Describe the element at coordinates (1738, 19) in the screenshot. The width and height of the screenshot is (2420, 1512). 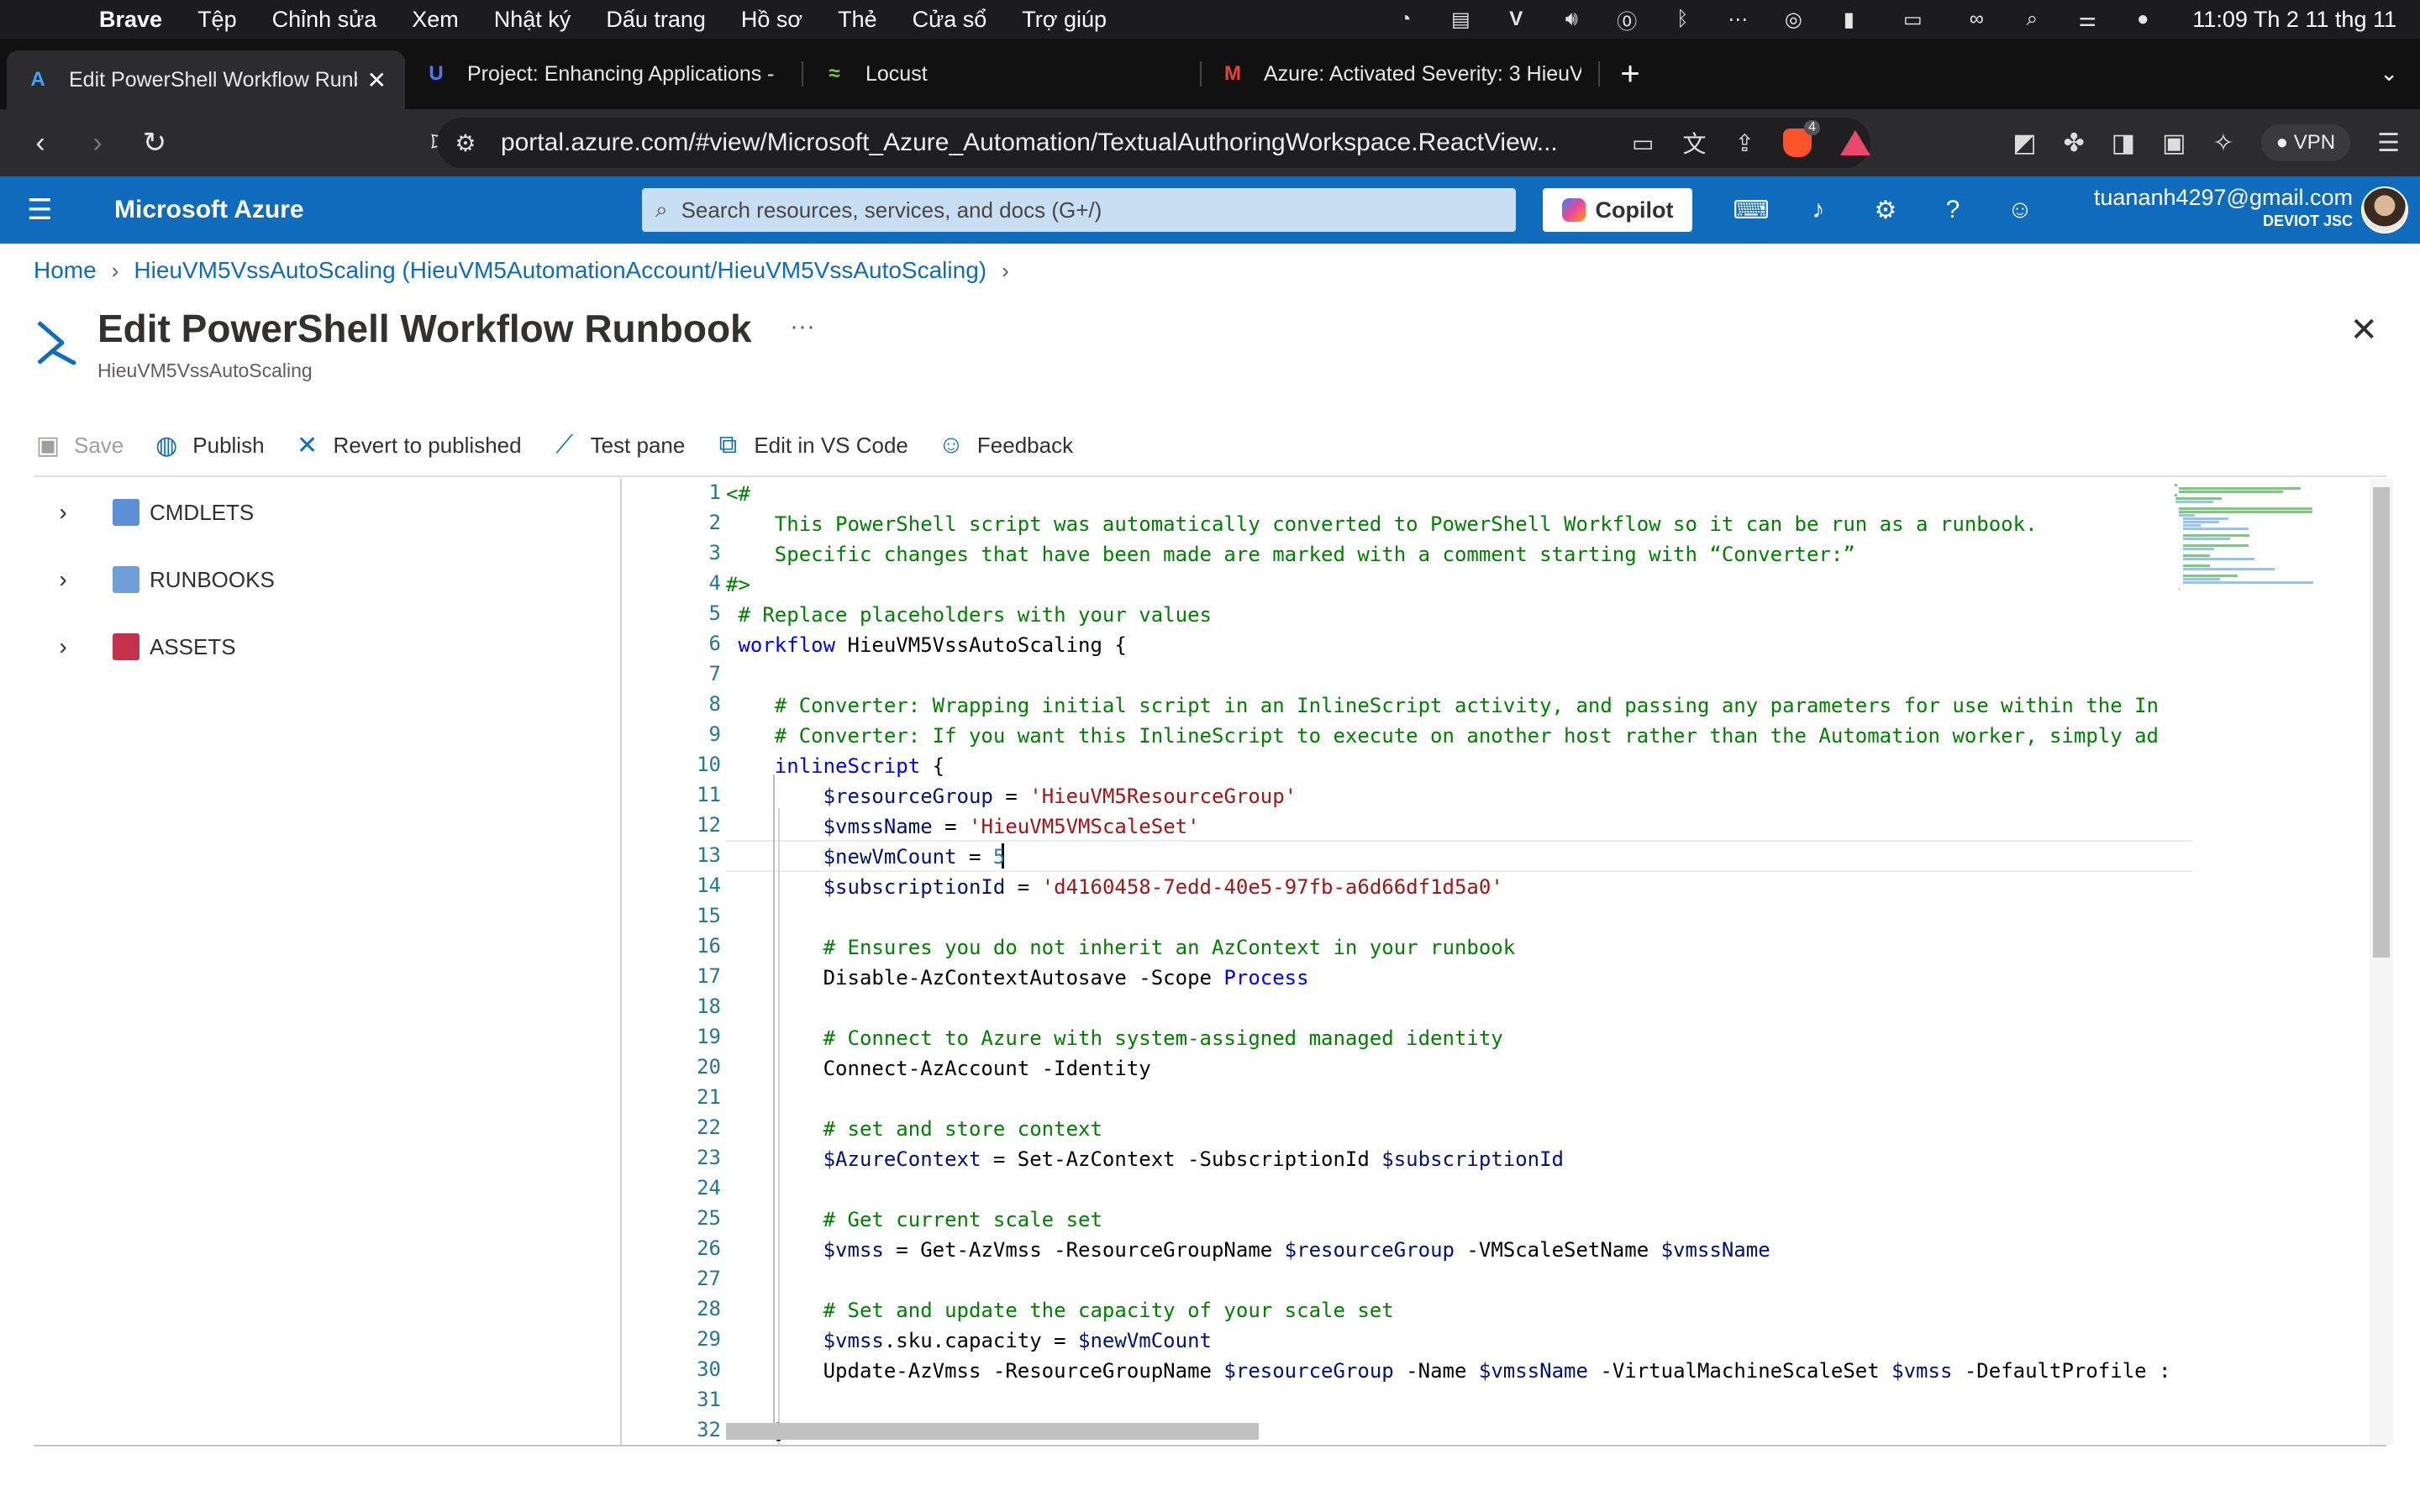
I see `network-icon: ⋯` at that location.